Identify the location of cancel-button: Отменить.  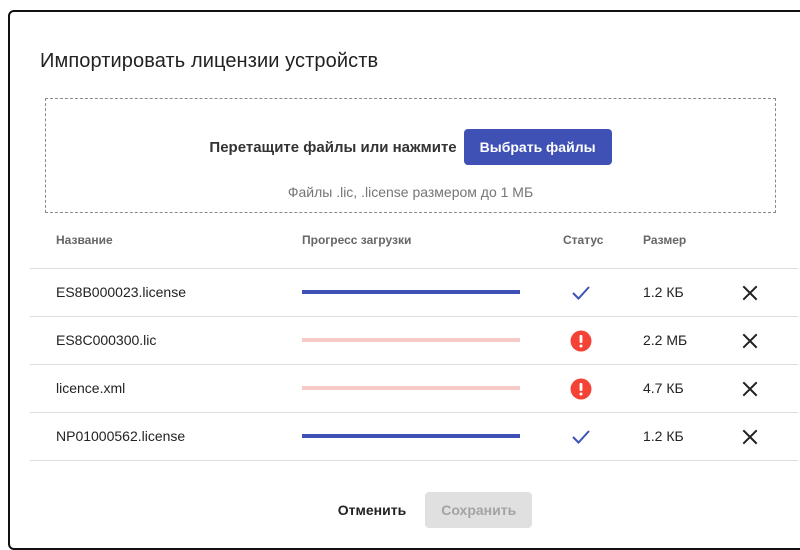
(372, 510).